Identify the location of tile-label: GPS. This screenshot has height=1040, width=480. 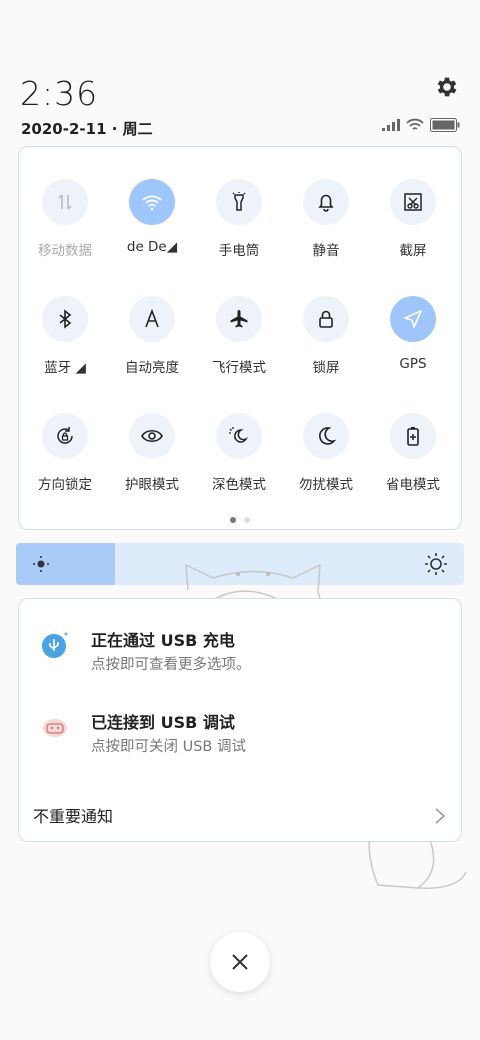
(413, 364).